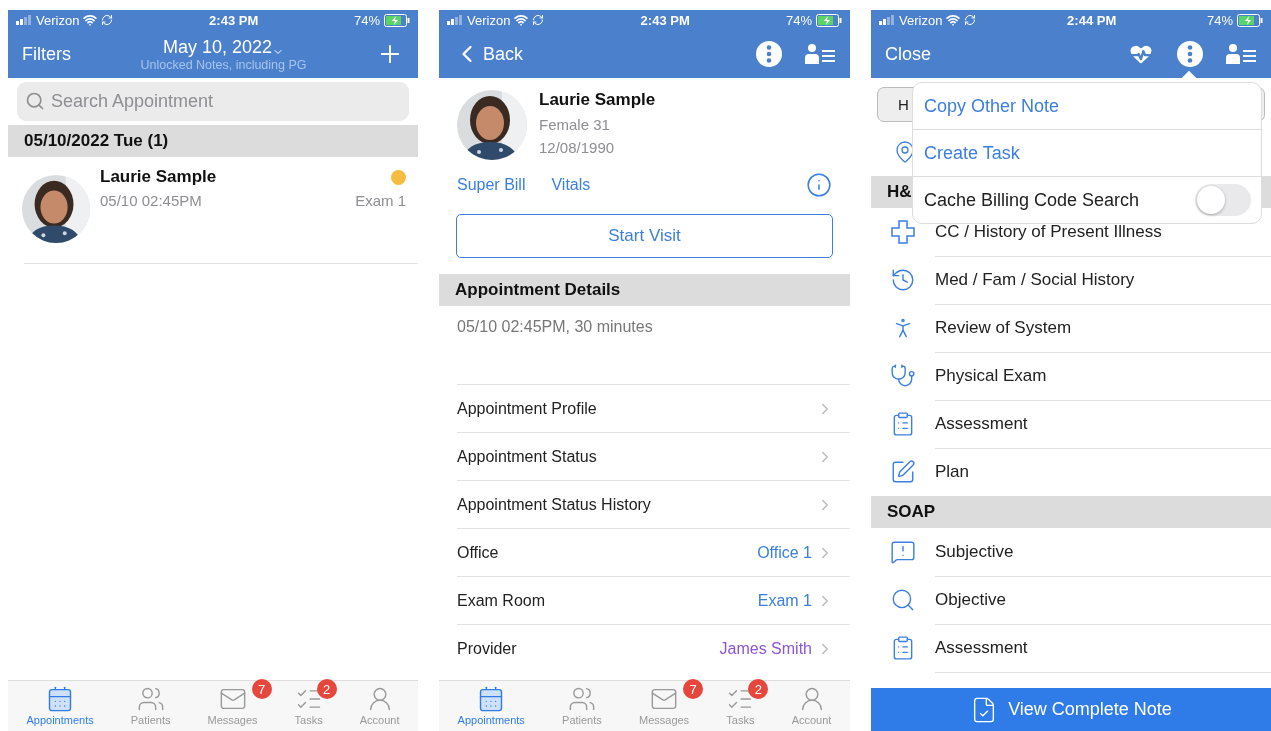  Describe the element at coordinates (903, 552) in the screenshot. I see `alert-message-icon` at that location.